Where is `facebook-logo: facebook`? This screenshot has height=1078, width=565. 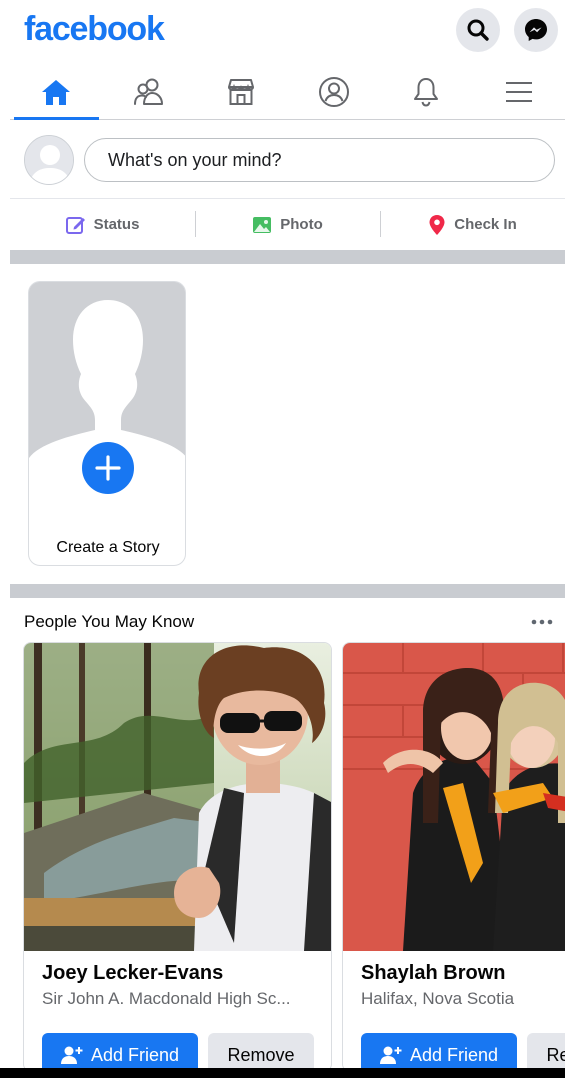
facebook-logo: facebook is located at coordinates (94, 29).